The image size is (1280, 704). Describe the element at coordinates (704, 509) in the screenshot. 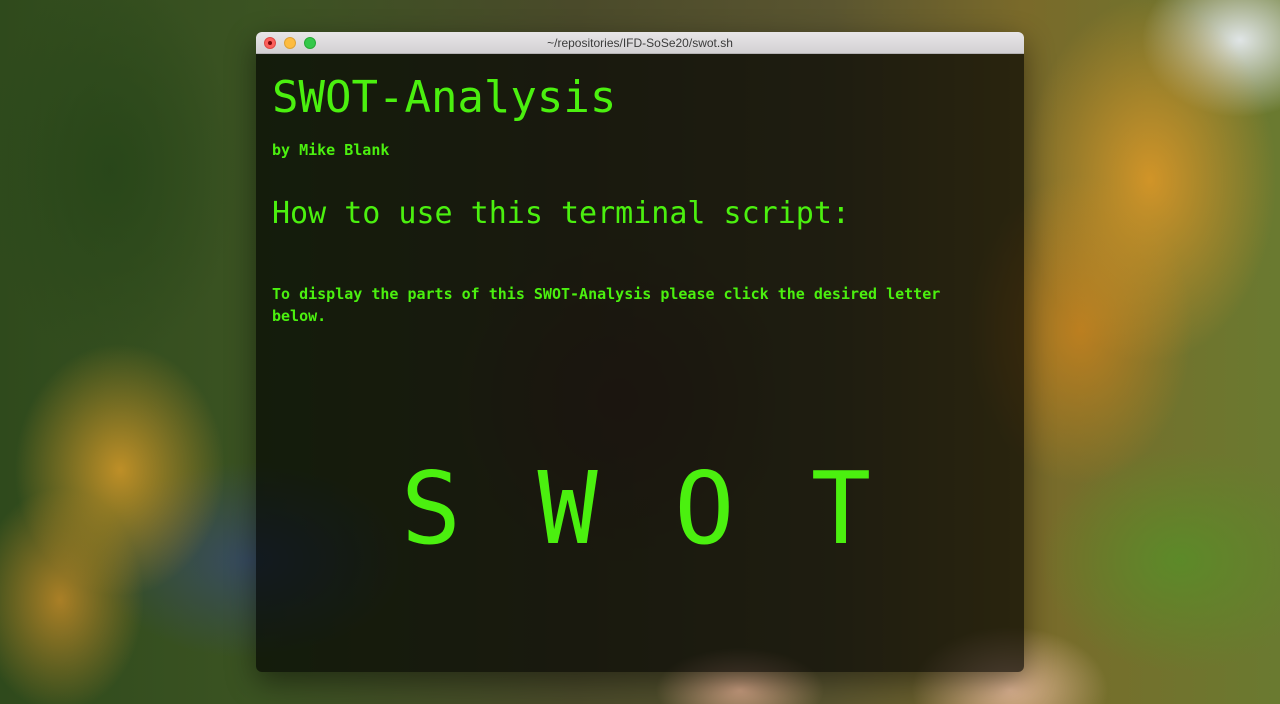

I see `swot-letter-o-button: O` at that location.